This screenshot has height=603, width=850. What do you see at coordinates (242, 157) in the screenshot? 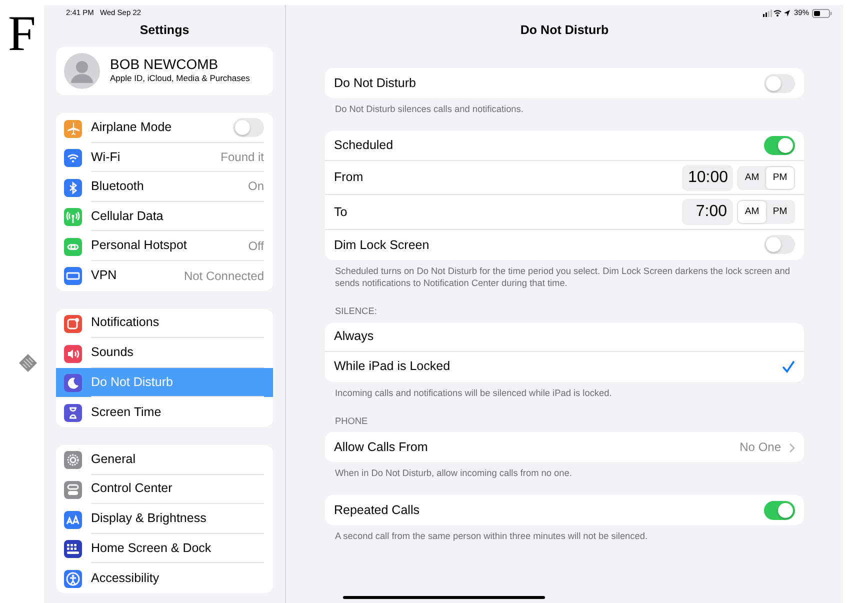
I see `item-value: Found it` at bounding box center [242, 157].